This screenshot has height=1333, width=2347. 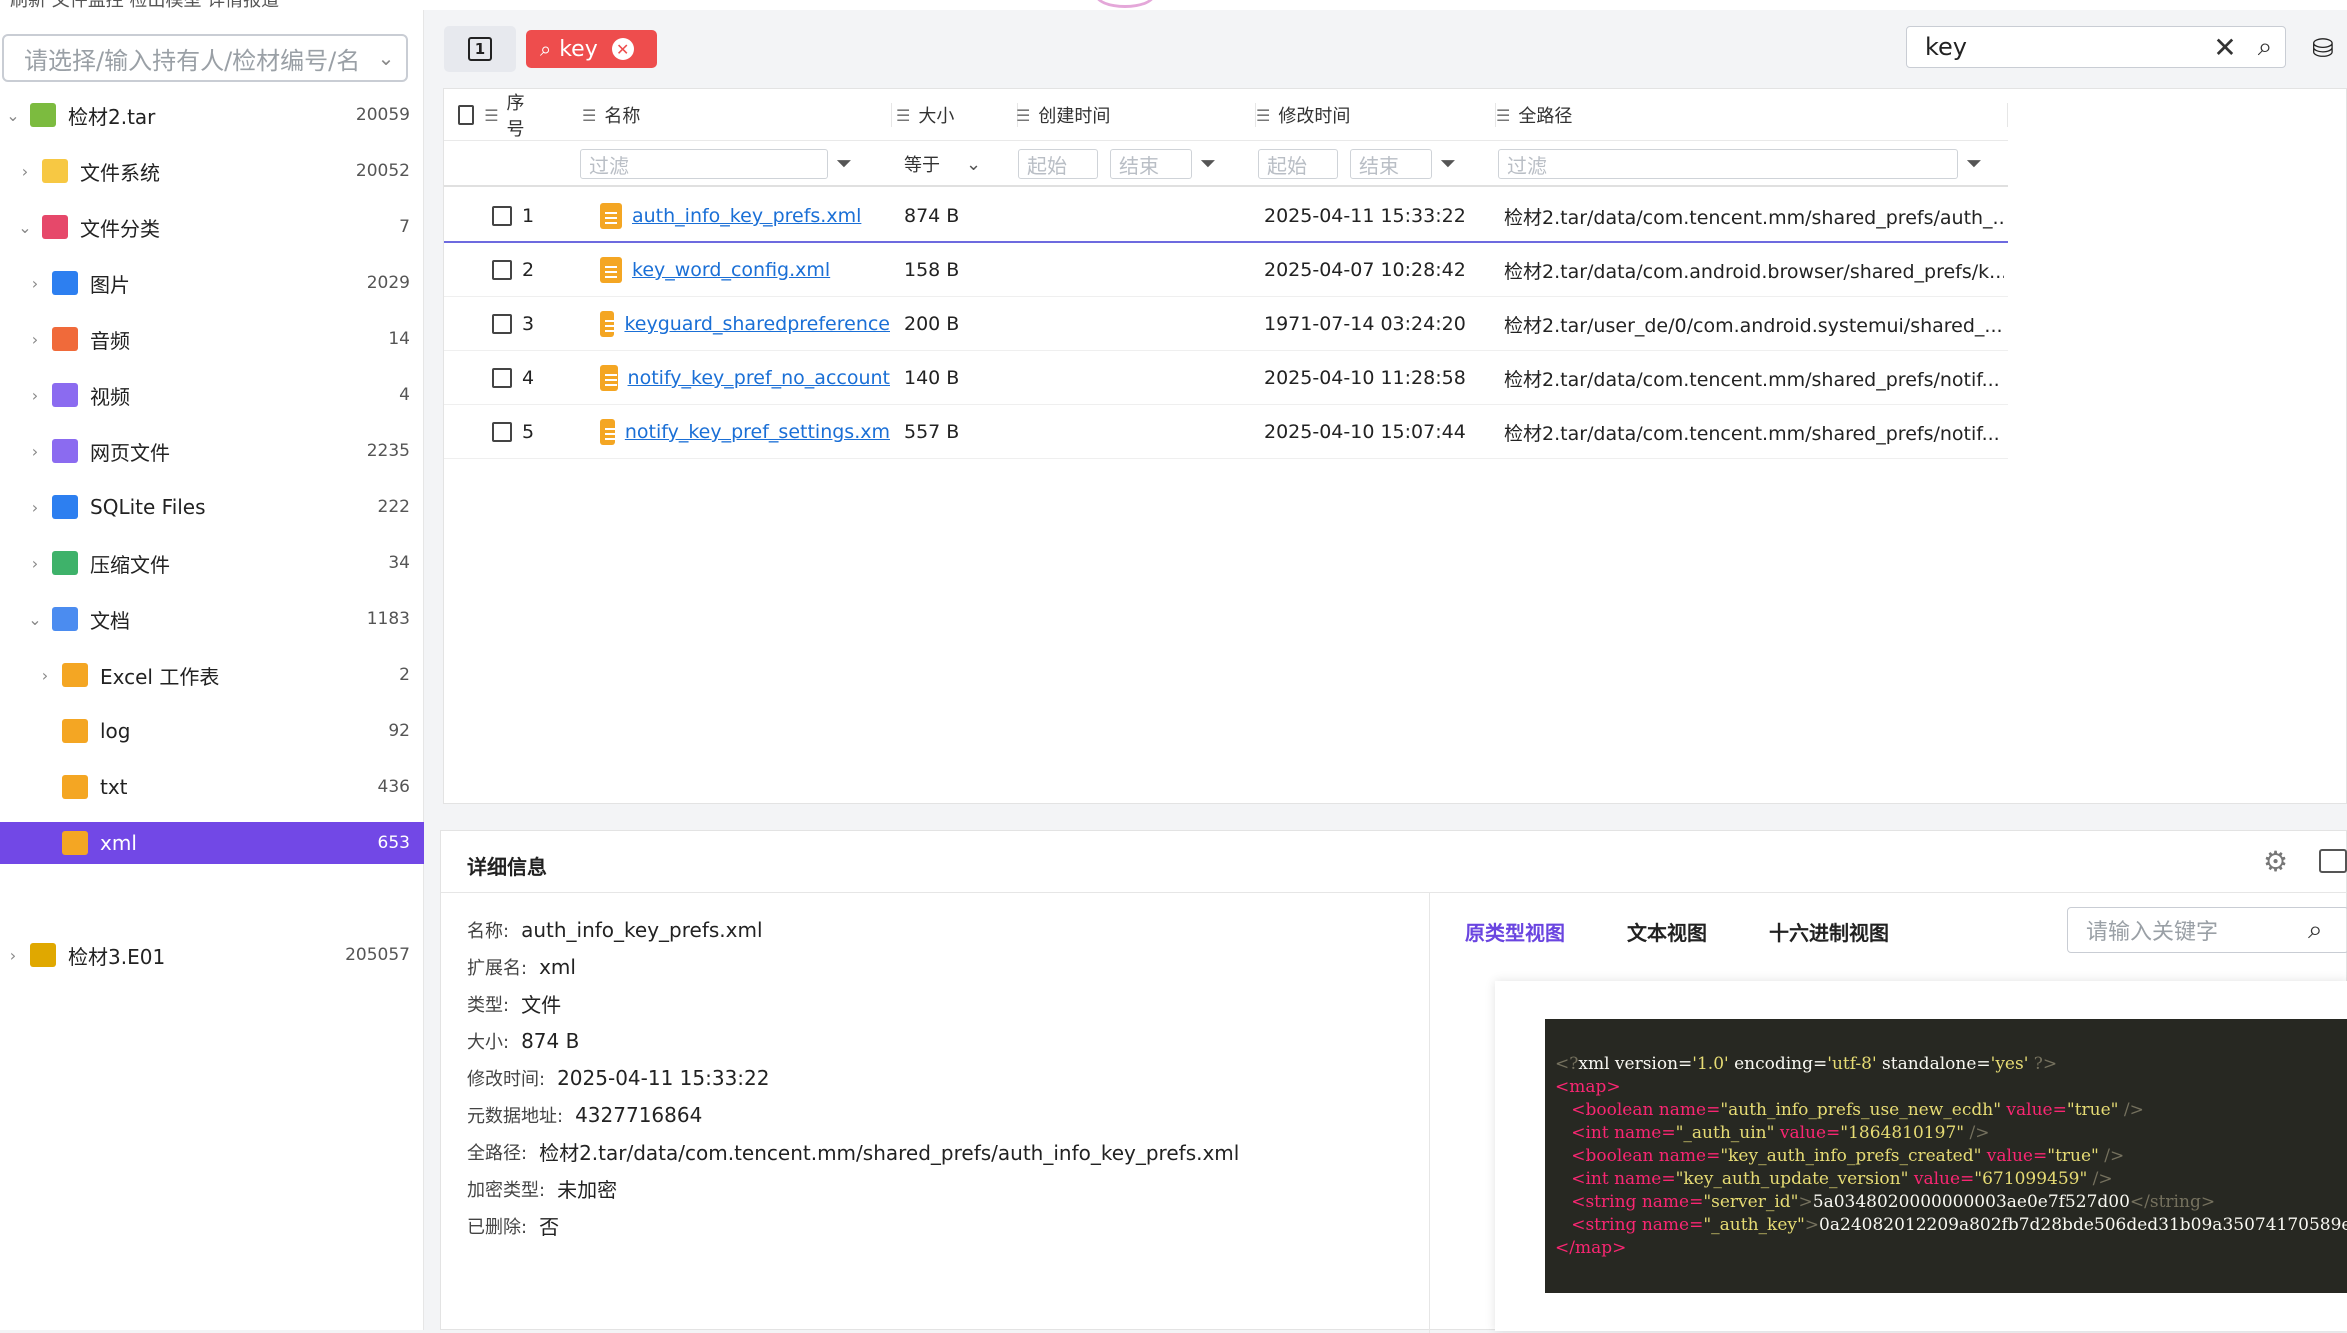 What do you see at coordinates (757, 324) in the screenshot?
I see `file-link: keyguard_sharedpreference` at bounding box center [757, 324].